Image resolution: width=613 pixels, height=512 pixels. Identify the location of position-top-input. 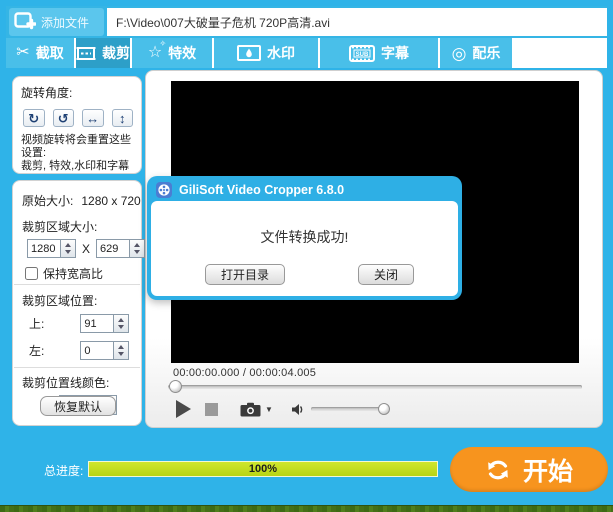
(97, 323).